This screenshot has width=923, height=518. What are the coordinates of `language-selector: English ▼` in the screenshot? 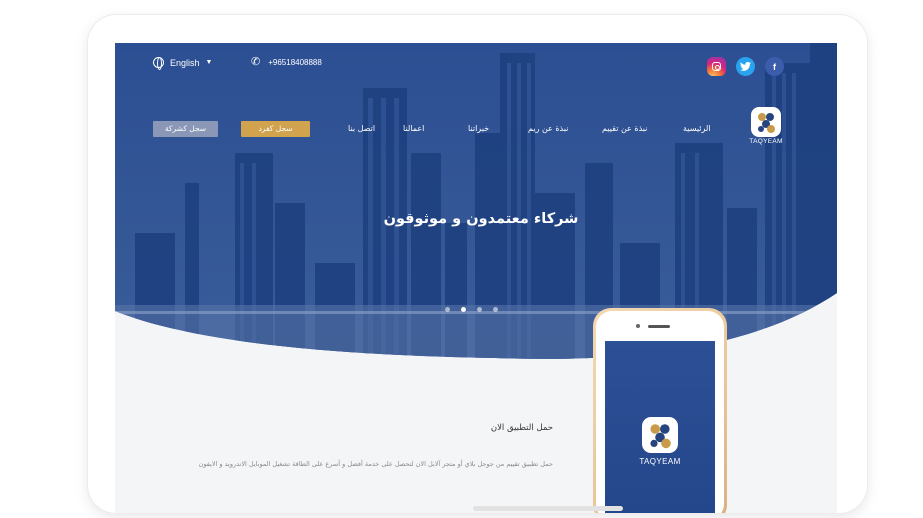 It's located at (183, 63).